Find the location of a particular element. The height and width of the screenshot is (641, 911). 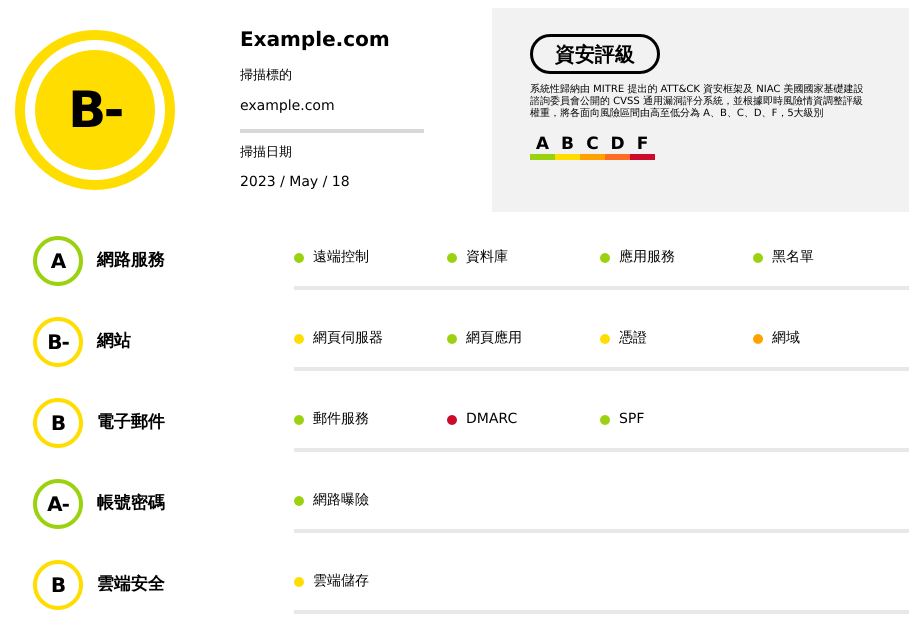

grade-badge: A- is located at coordinates (58, 504).